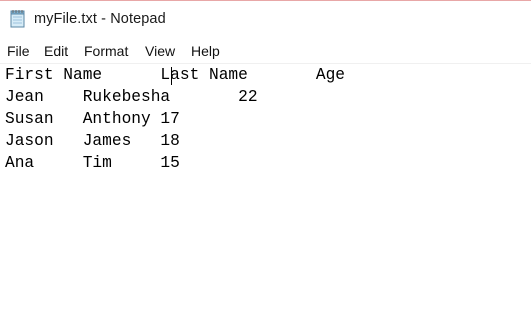 This screenshot has height=336, width=531. I want to click on title-bar-accent, so click(265, 0).